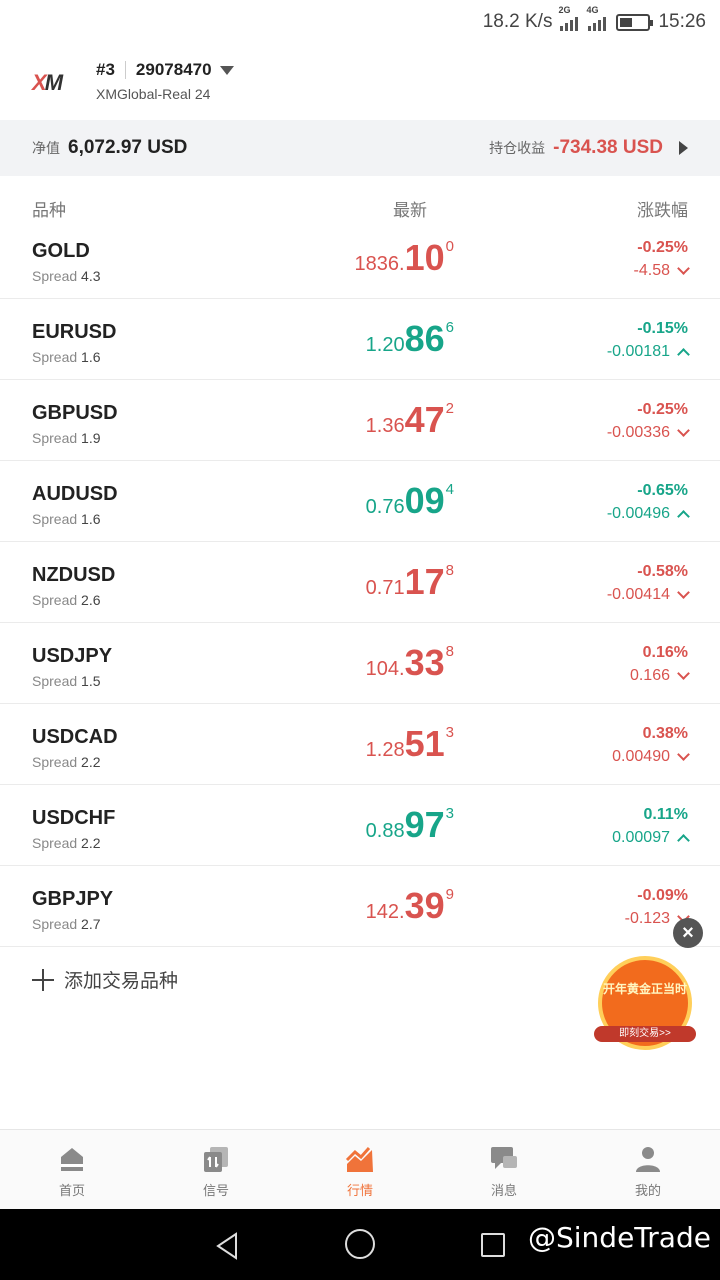  I want to click on messages-icon, so click(504, 1158).